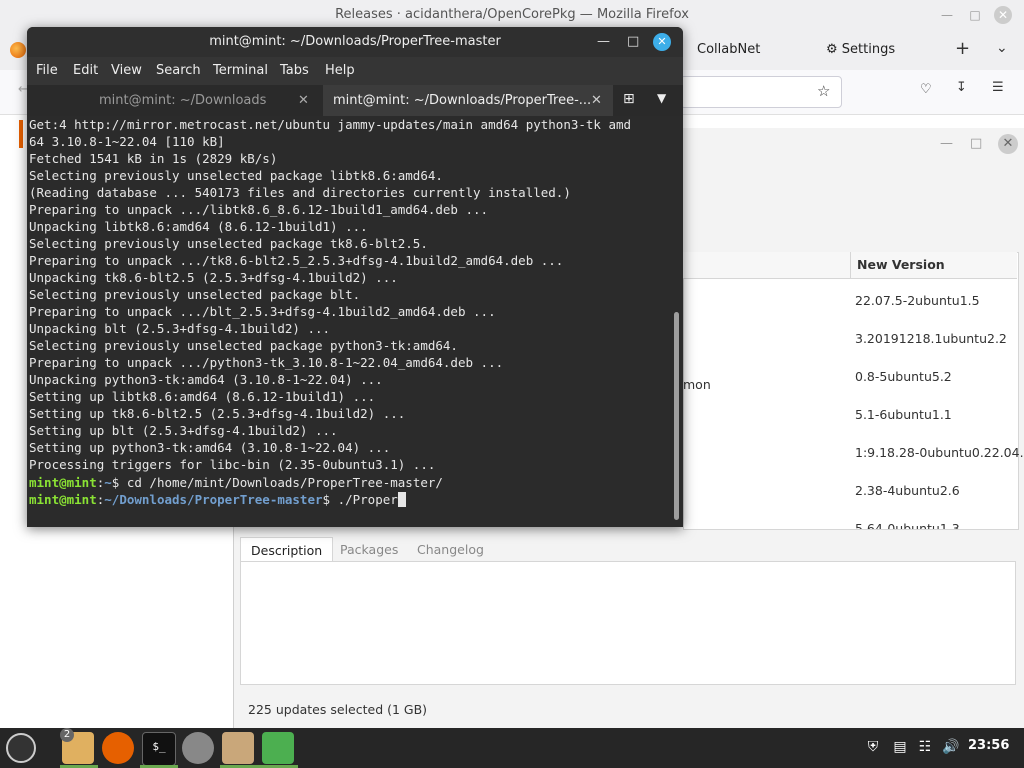  What do you see at coordinates (903, 376) in the screenshot?
I see `list-item-version: 0.8-5ubuntu5.2` at bounding box center [903, 376].